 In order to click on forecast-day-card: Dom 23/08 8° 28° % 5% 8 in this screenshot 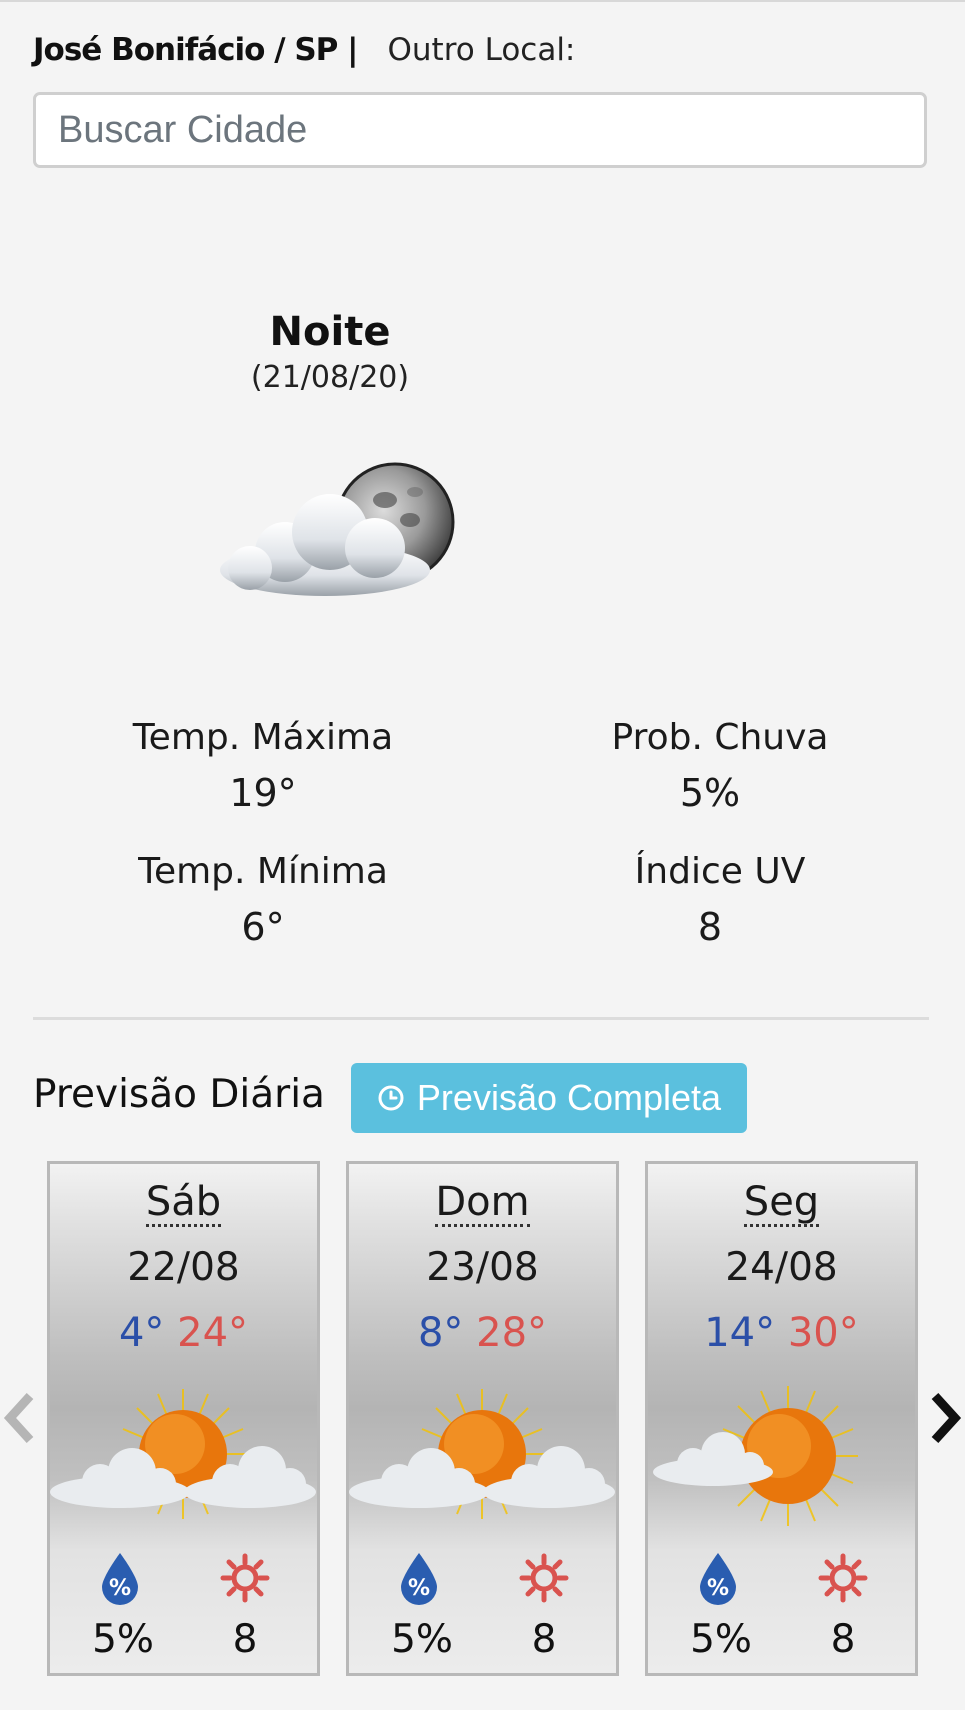, I will do `click(482, 1418)`.